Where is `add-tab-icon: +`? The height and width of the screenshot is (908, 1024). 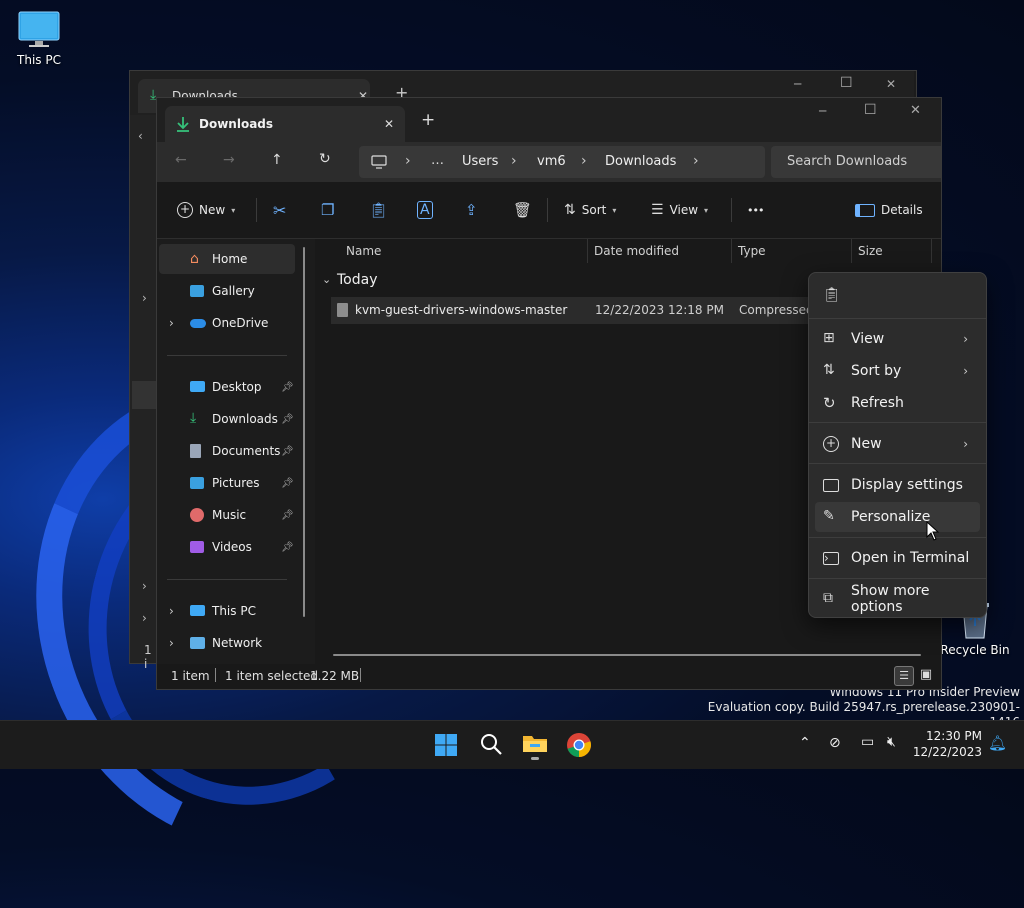 add-tab-icon: + is located at coordinates (428, 120).